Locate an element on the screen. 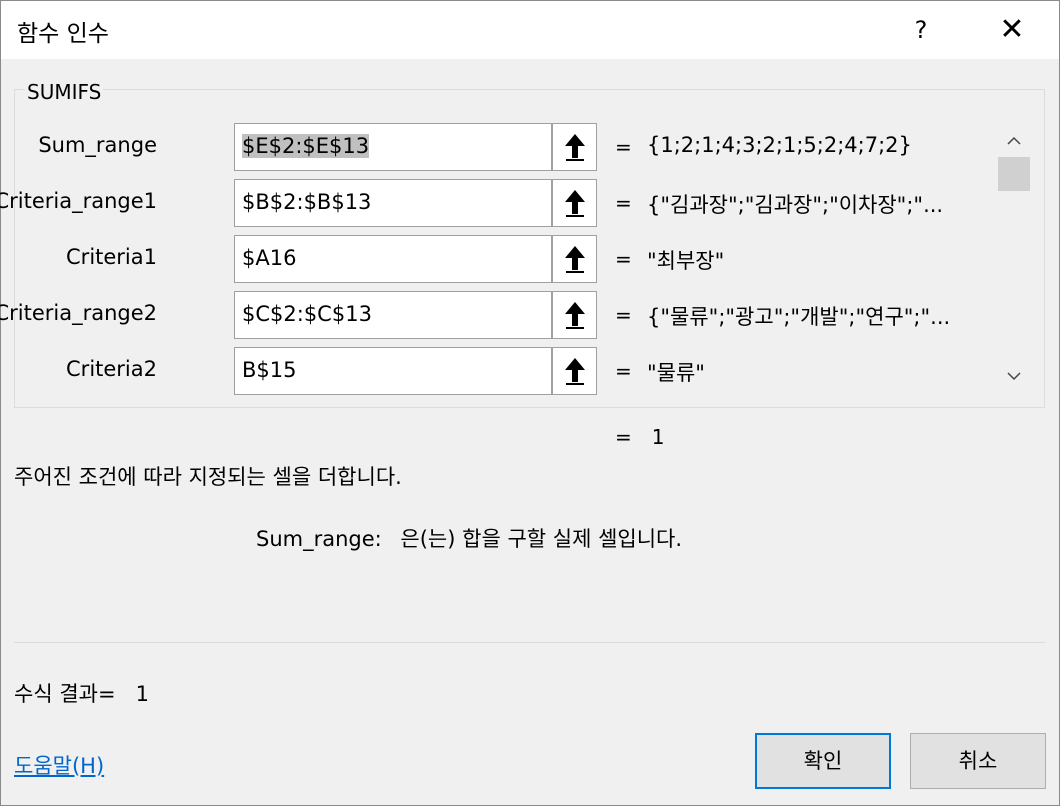 This screenshot has height=806, width=1060. formula-value-number: 1 is located at coordinates (658, 437).